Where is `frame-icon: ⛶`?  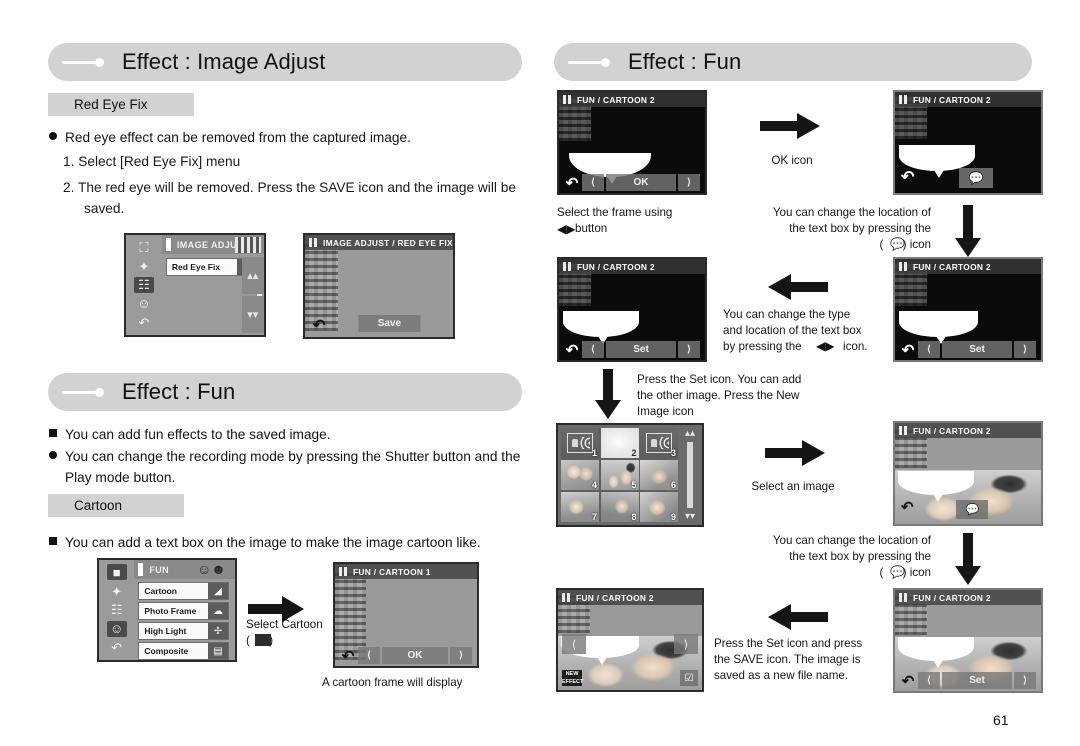 frame-icon: ⛶ is located at coordinates (144, 247).